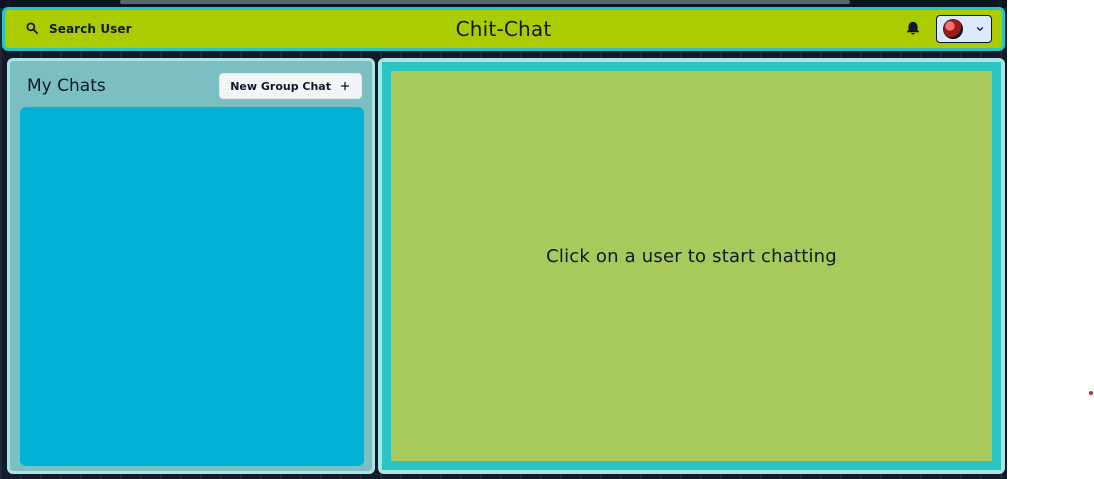 This screenshot has height=479, width=1094. I want to click on top-strip, so click(485, 2).